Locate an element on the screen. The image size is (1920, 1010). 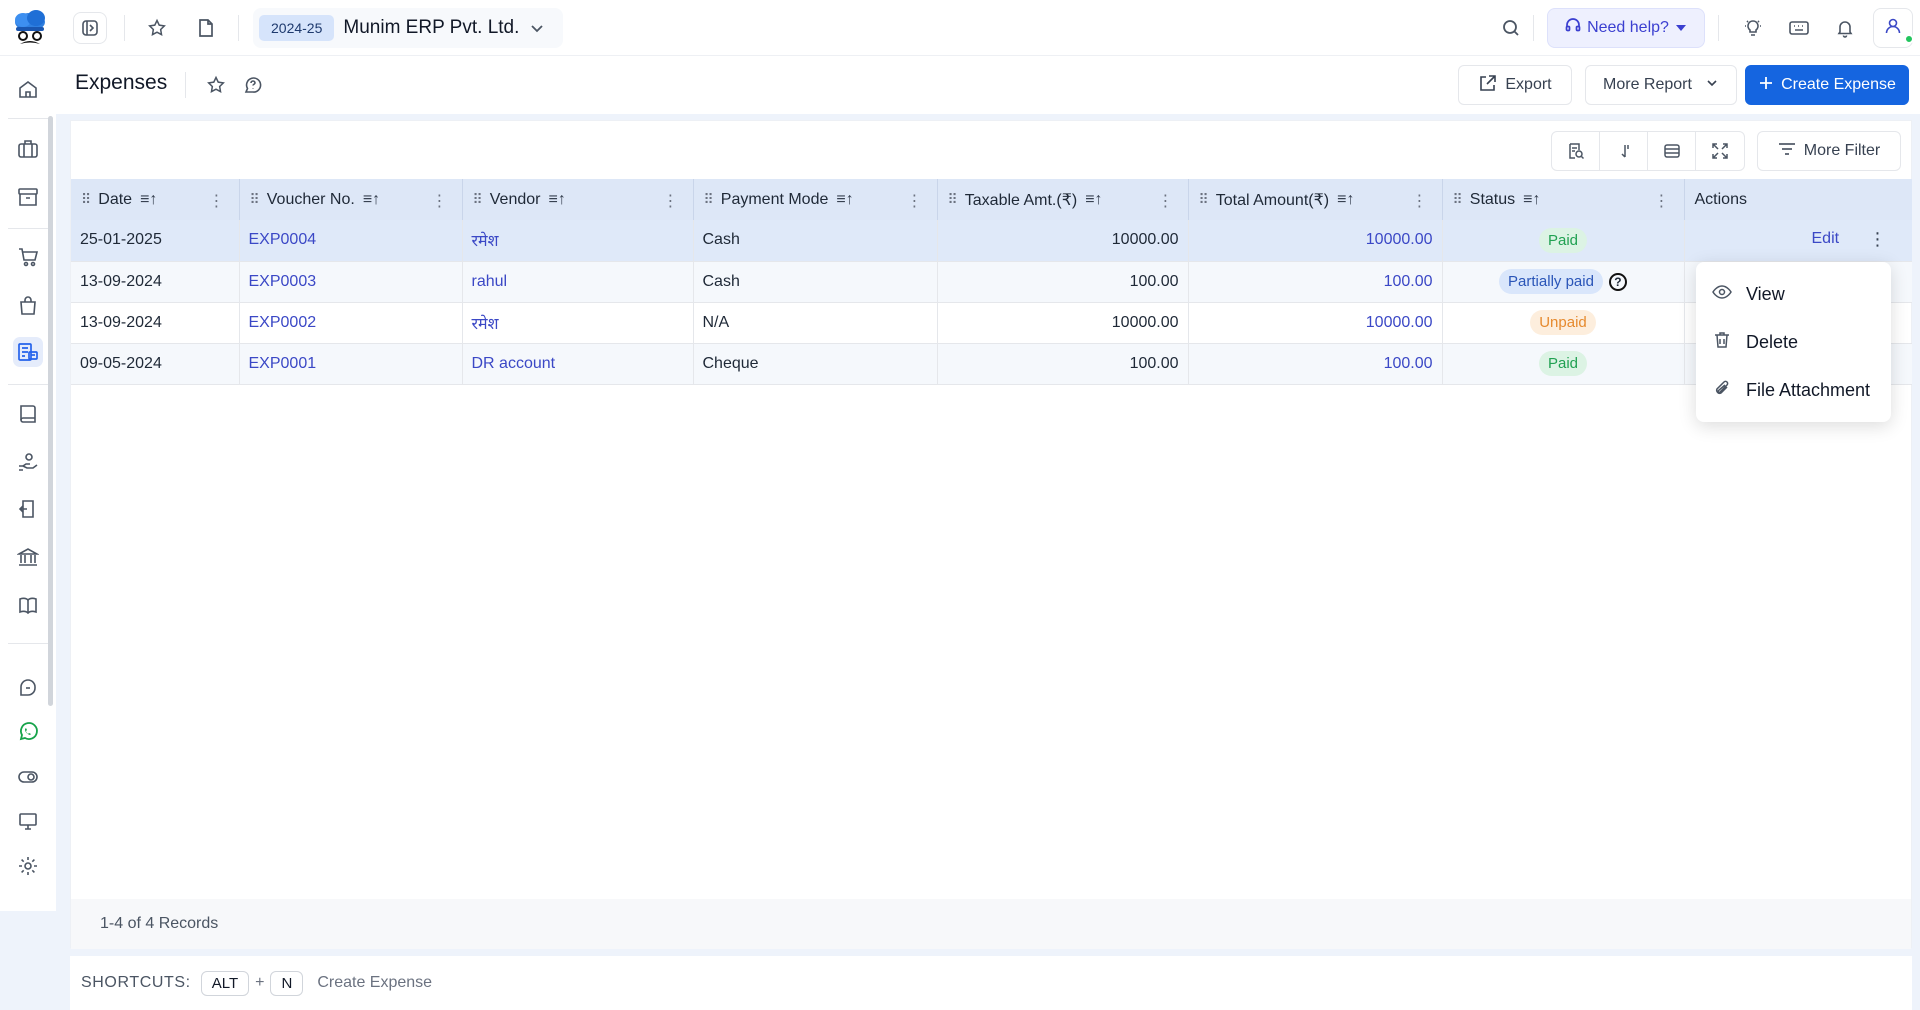
settings-gear-icon is located at coordinates (28, 866).